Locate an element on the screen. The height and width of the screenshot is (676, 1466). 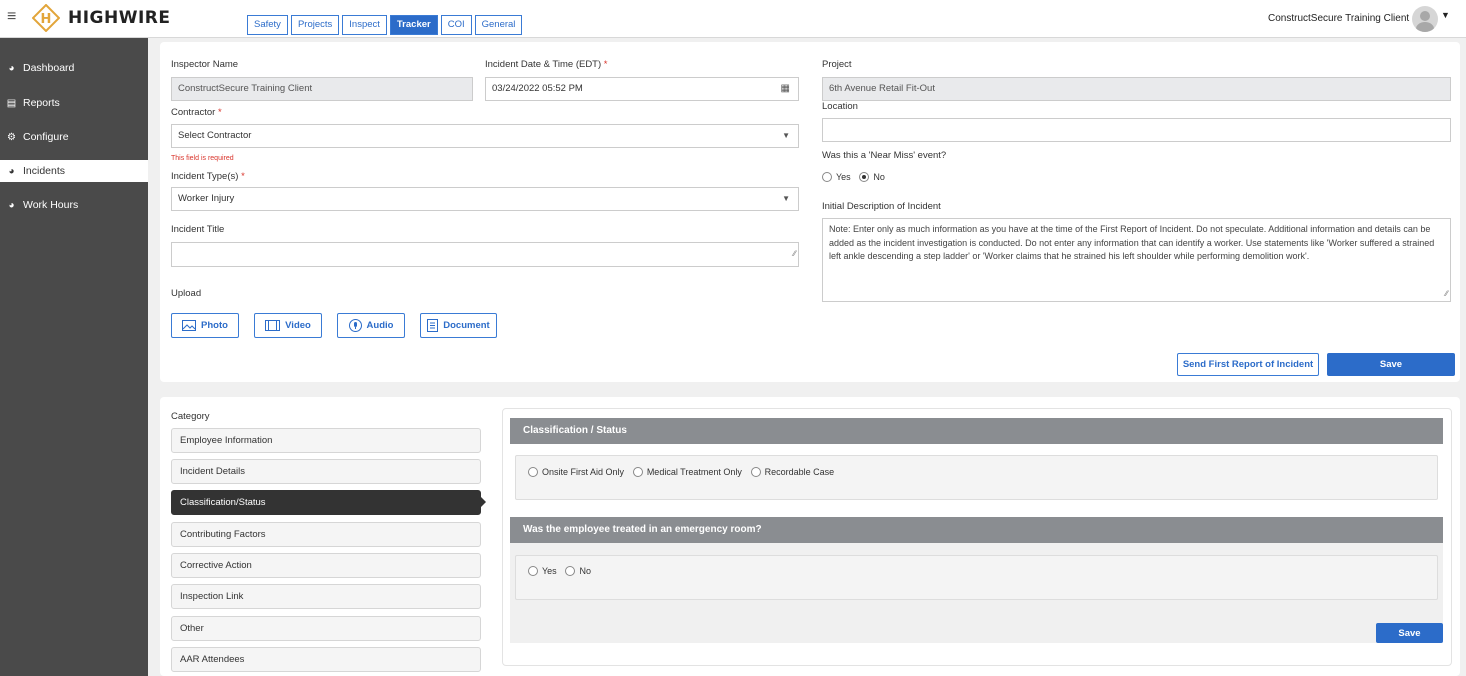
avatar is located at coordinates (1425, 19).